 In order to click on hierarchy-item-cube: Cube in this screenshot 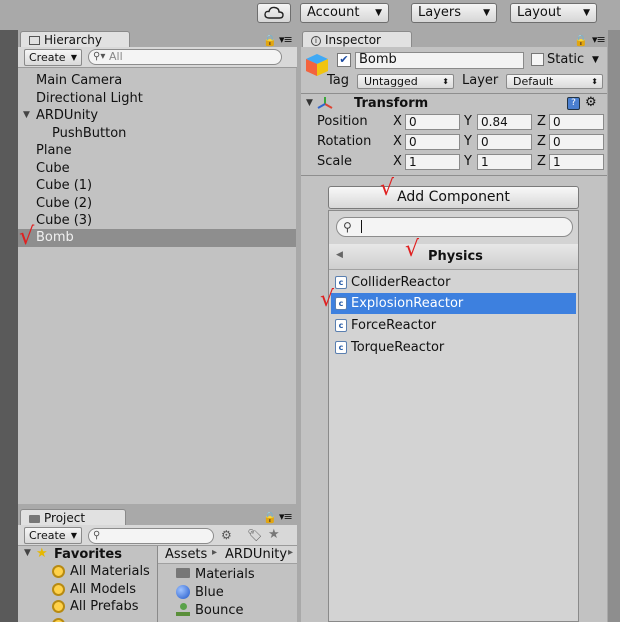, I will do `click(157, 169)`.